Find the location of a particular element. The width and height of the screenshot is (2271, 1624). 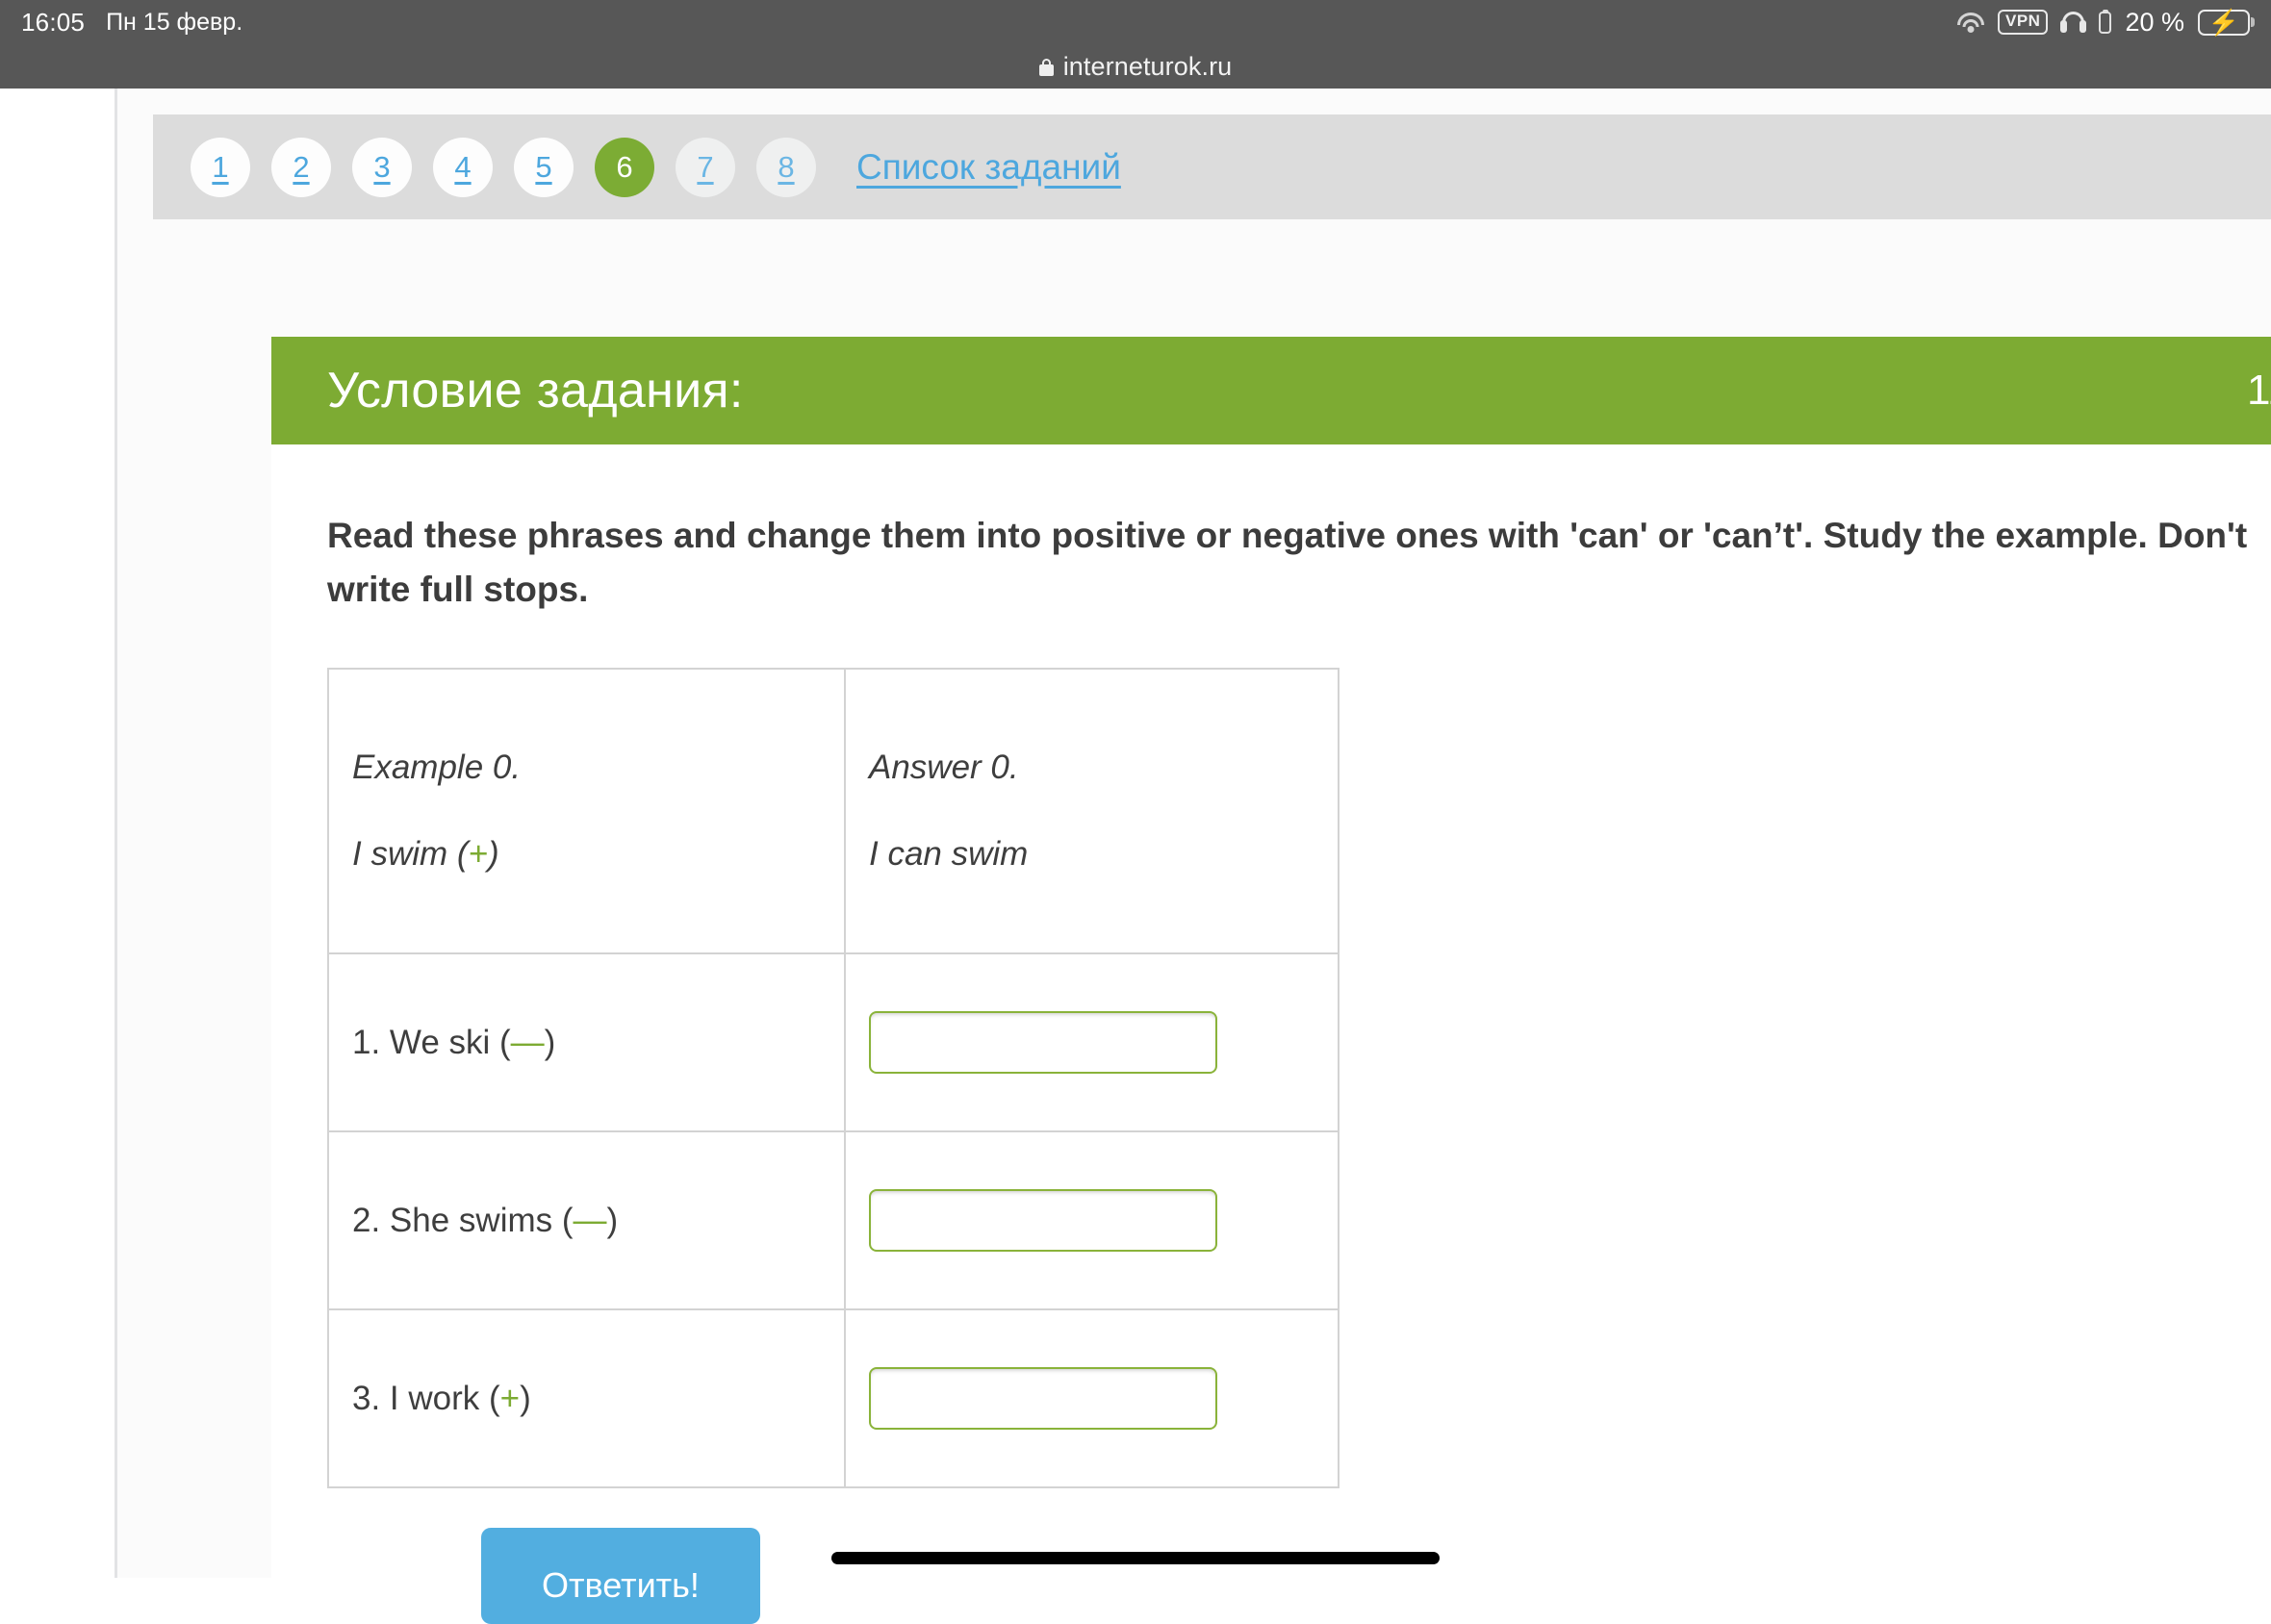

pagination-item-5: 5 is located at coordinates (544, 167).